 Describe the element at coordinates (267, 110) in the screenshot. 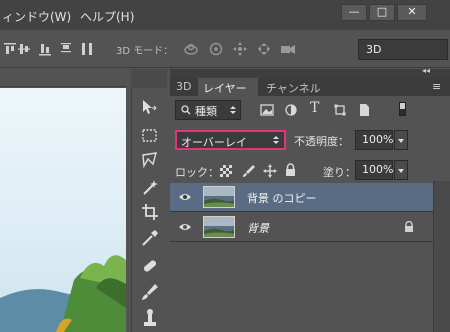

I see `filter-pixel-icon` at that location.